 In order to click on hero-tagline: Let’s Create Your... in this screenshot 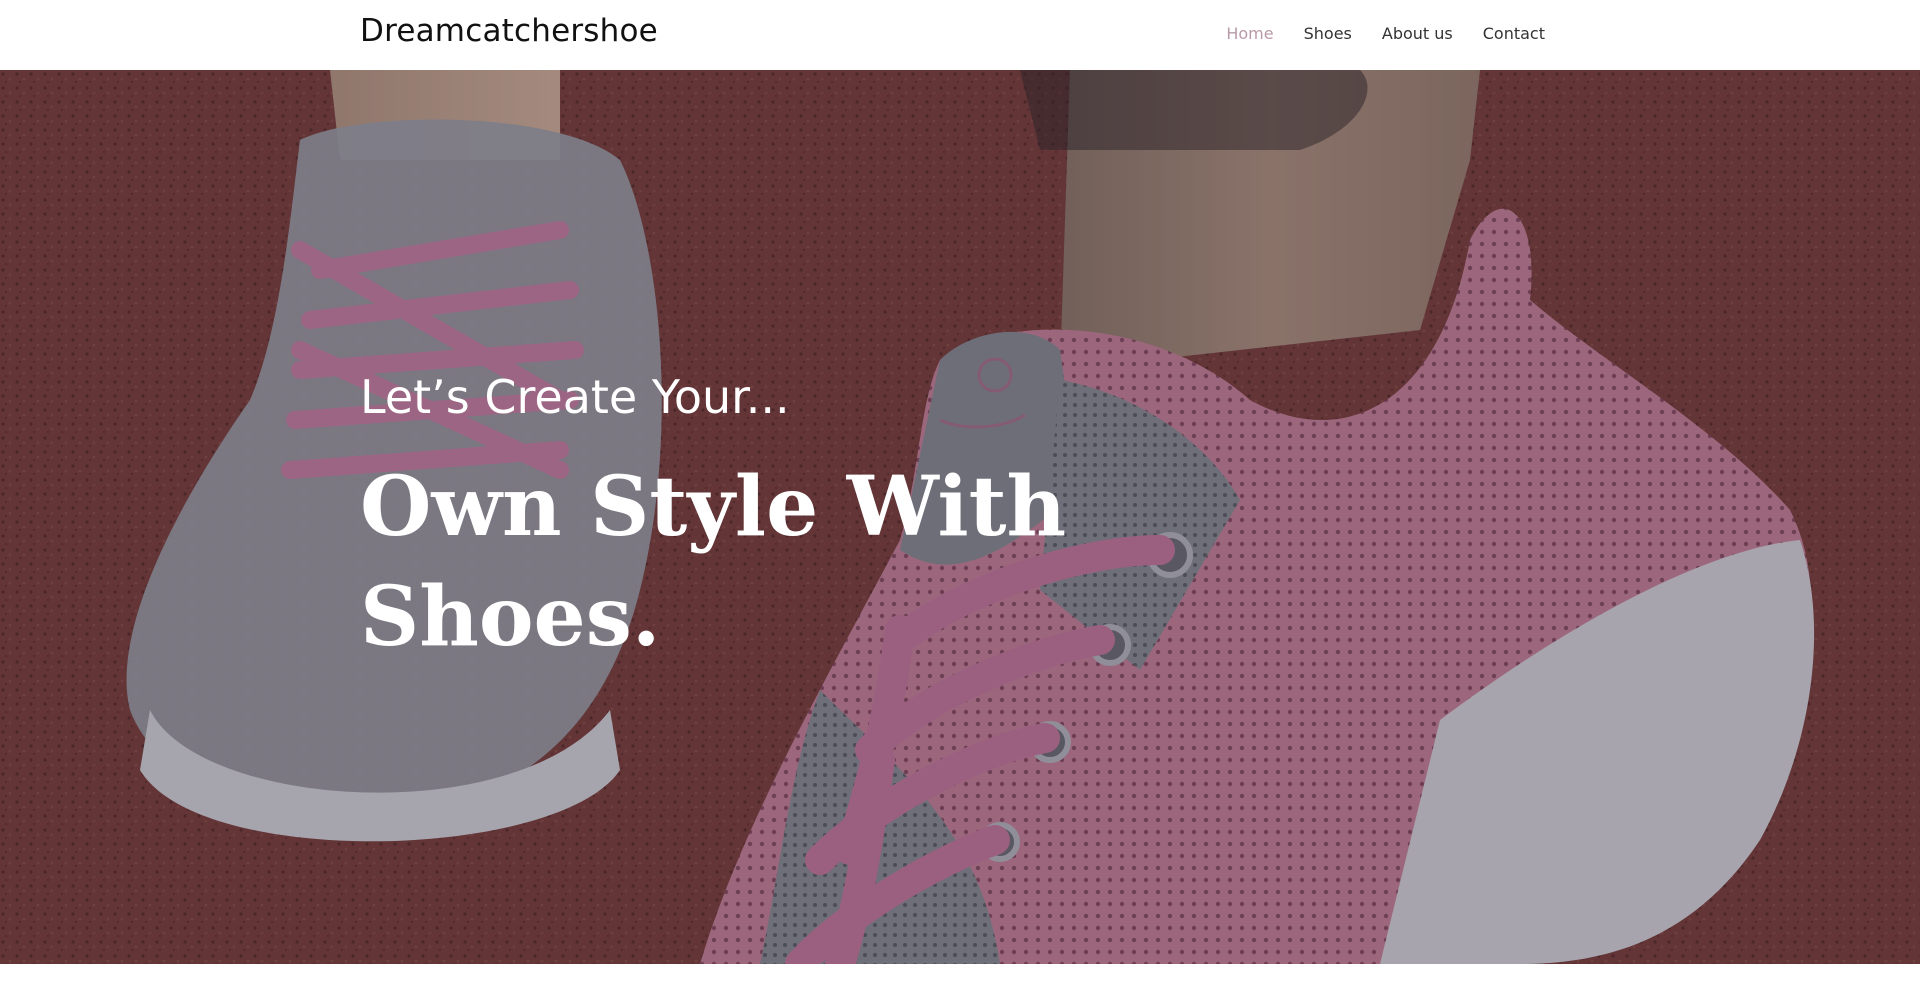, I will do `click(575, 397)`.